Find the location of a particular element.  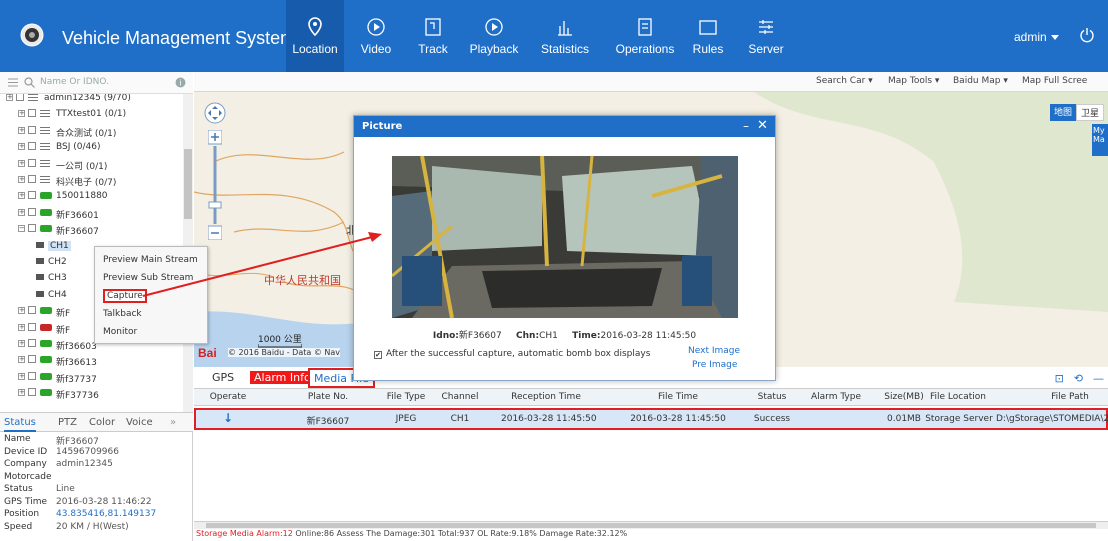

map-type-map: 地图 is located at coordinates (1062, 112).